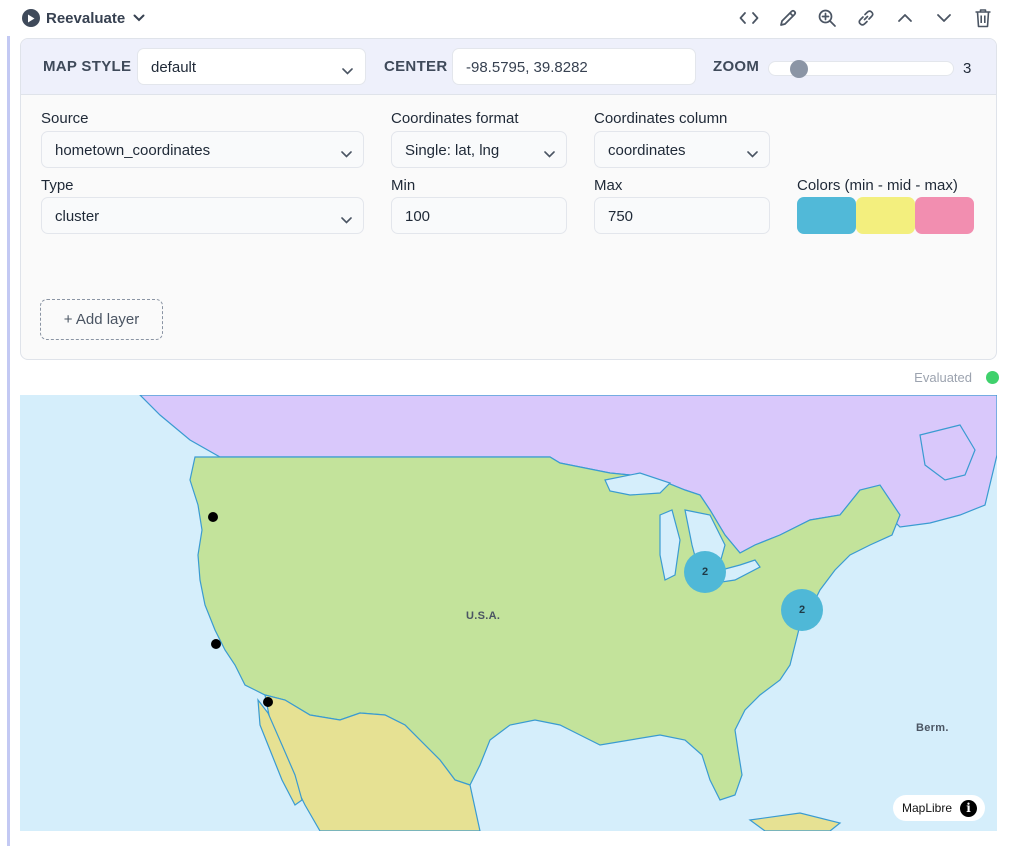 The image size is (1009, 846). What do you see at coordinates (133, 150) in the screenshot?
I see `source-value: hometown_coordinates` at bounding box center [133, 150].